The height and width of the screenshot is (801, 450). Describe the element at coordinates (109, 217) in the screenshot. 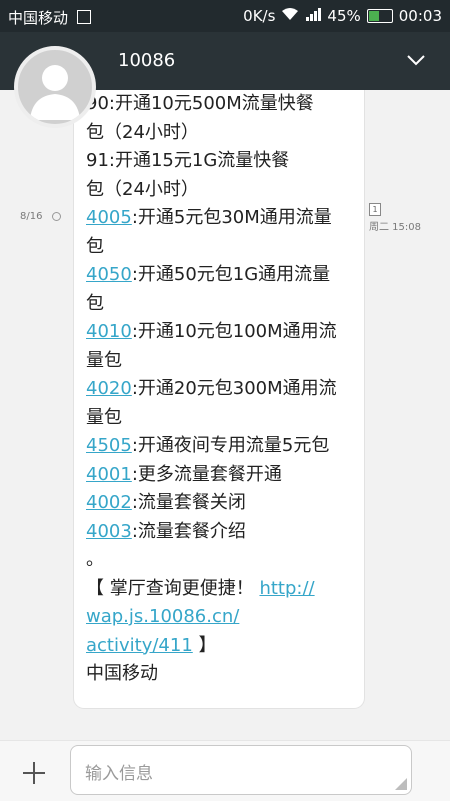

I see `service-code-link: 4005` at that location.